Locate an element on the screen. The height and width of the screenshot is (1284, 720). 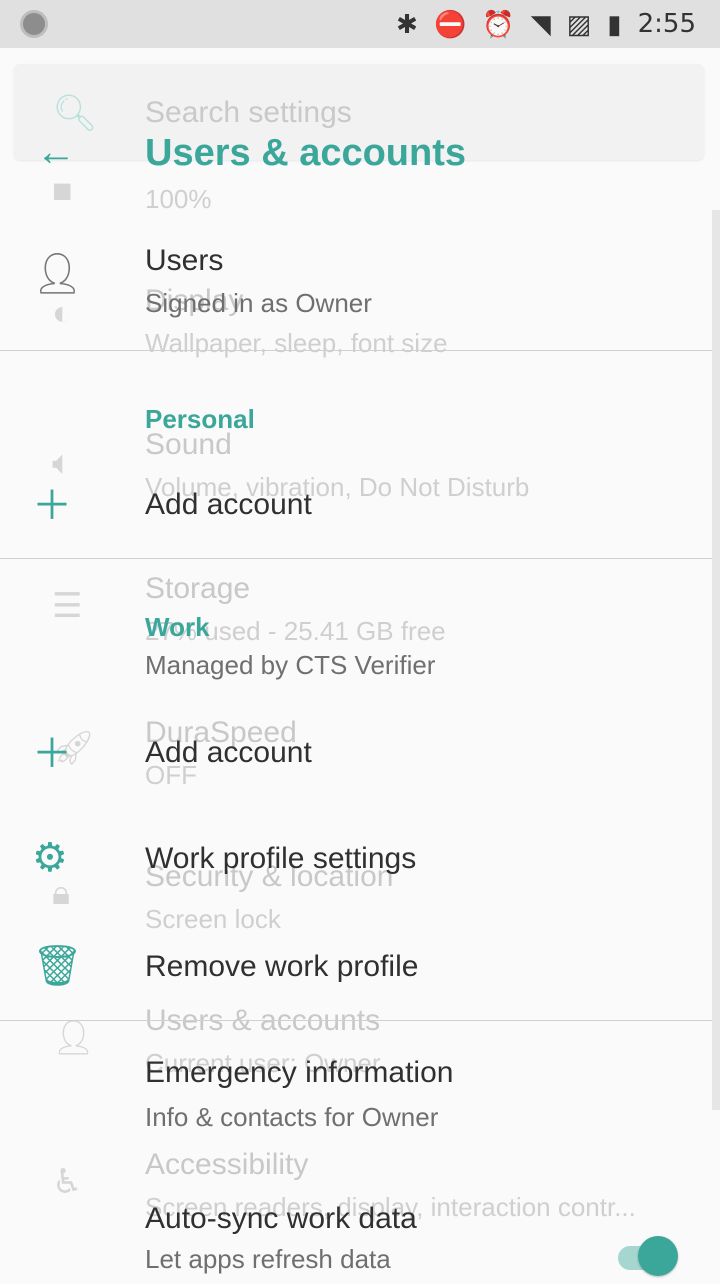
clock: 2:55 is located at coordinates (666, 24).